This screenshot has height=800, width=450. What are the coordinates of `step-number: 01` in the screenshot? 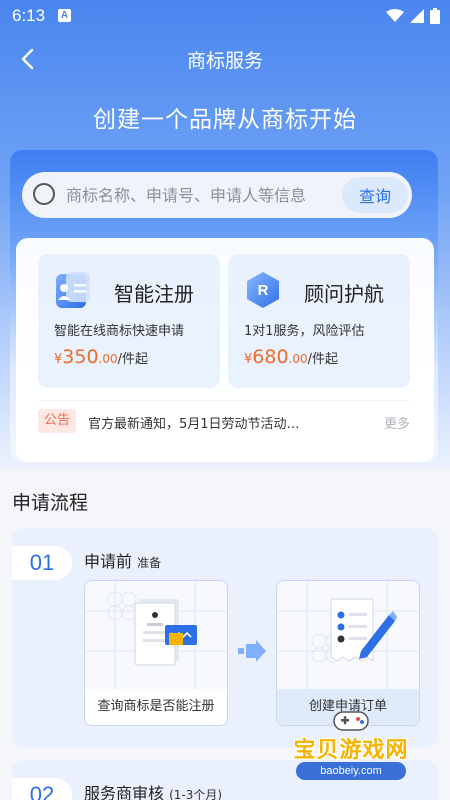 It's located at (42, 563).